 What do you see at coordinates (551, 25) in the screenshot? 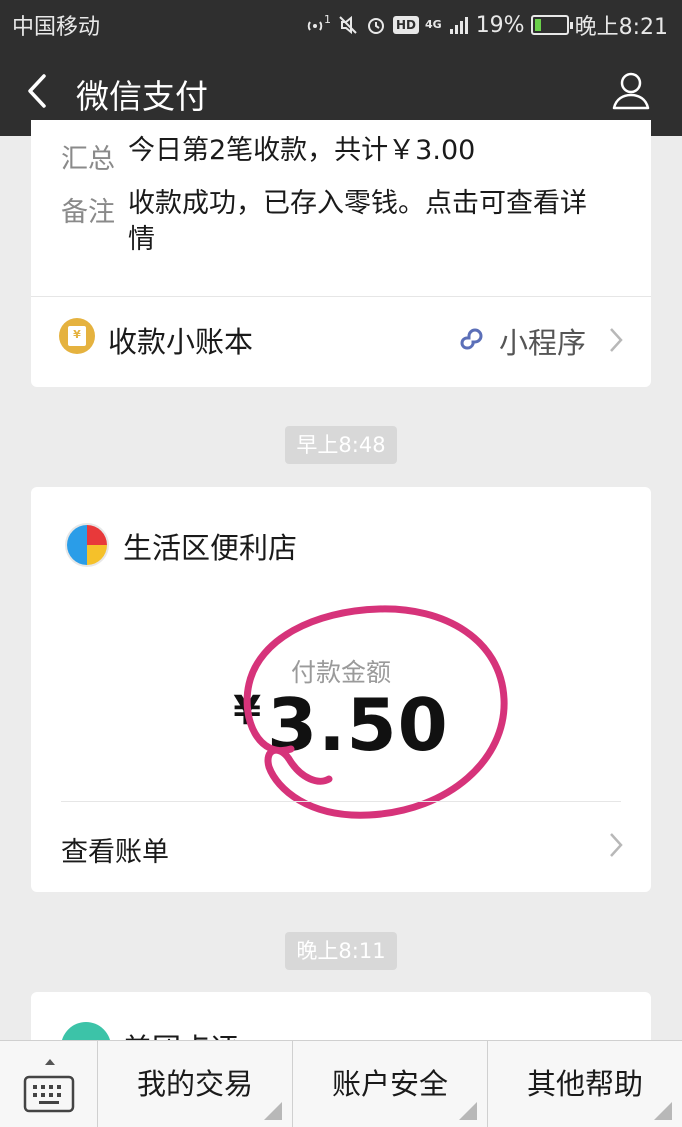
I see `battery-icon` at bounding box center [551, 25].